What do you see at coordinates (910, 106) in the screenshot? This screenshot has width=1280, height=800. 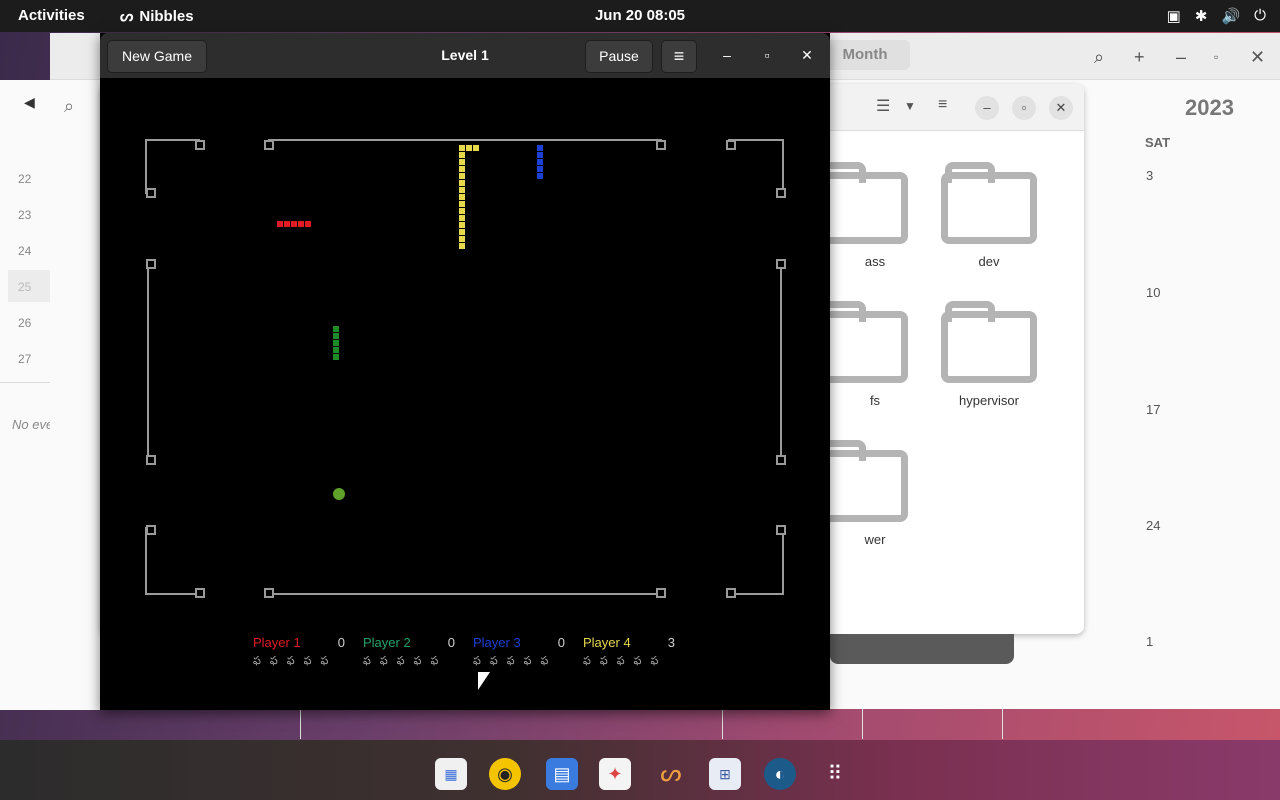 I see `chevron-down-icon: ▼` at bounding box center [910, 106].